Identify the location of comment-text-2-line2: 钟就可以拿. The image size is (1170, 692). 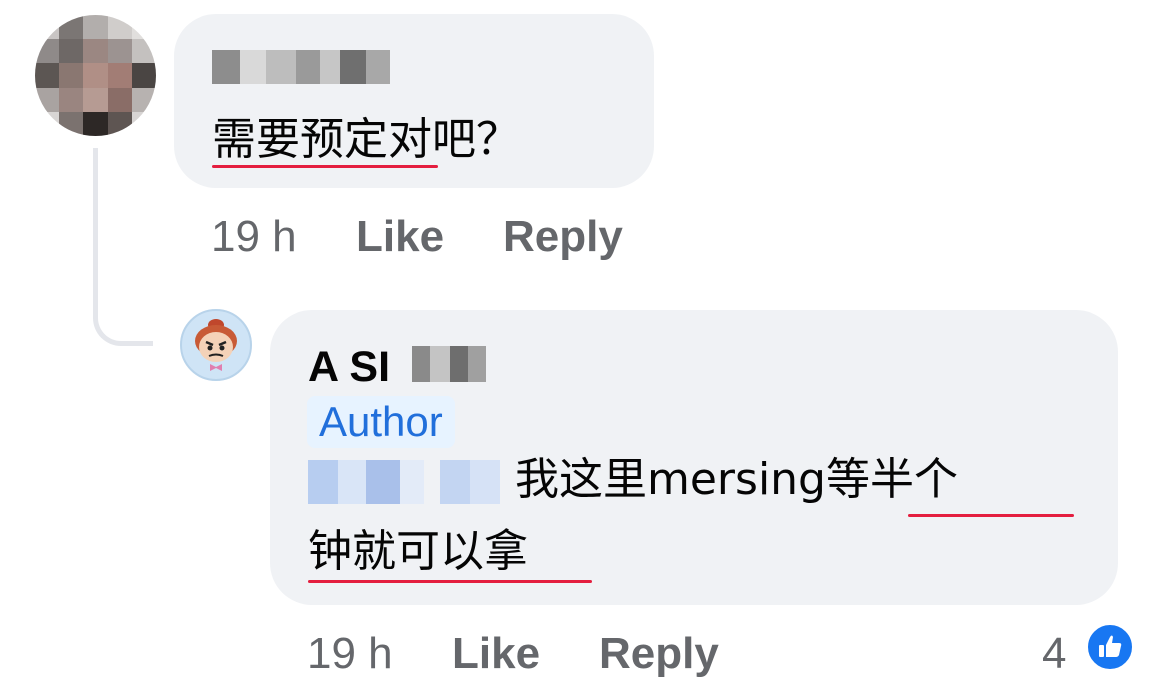
(418, 551).